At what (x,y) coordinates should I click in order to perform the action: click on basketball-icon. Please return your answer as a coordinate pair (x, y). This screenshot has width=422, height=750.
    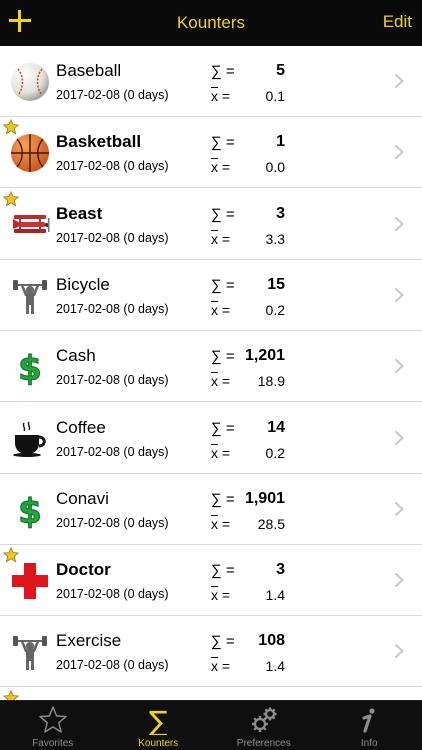
    Looking at the image, I should click on (30, 153).